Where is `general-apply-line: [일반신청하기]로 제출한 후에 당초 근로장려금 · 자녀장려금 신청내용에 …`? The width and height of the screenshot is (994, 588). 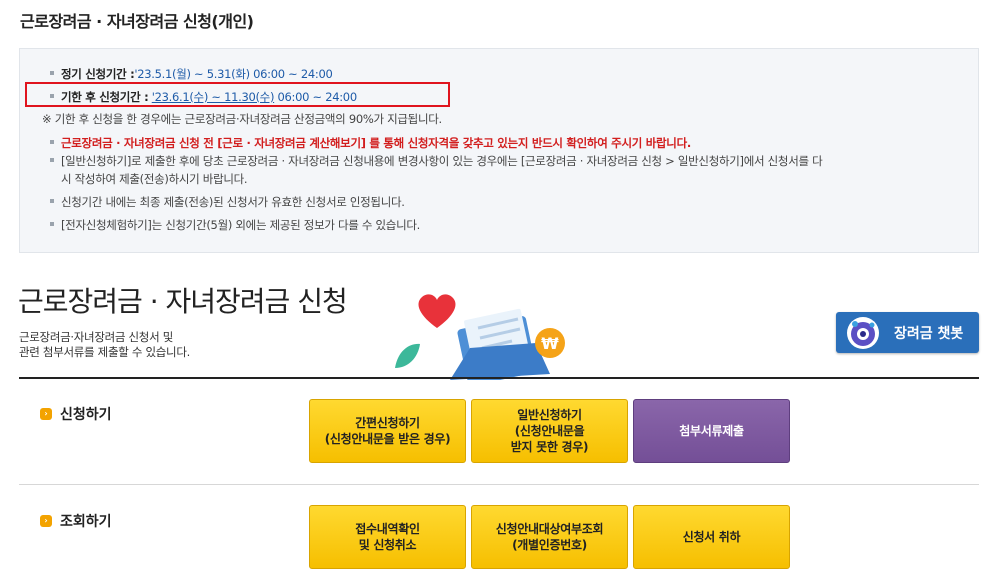 general-apply-line: [일반신청하기]로 제출한 후에 당초 근로장려금 · 자녀장려금 신청내용에 … is located at coordinates (436, 161).